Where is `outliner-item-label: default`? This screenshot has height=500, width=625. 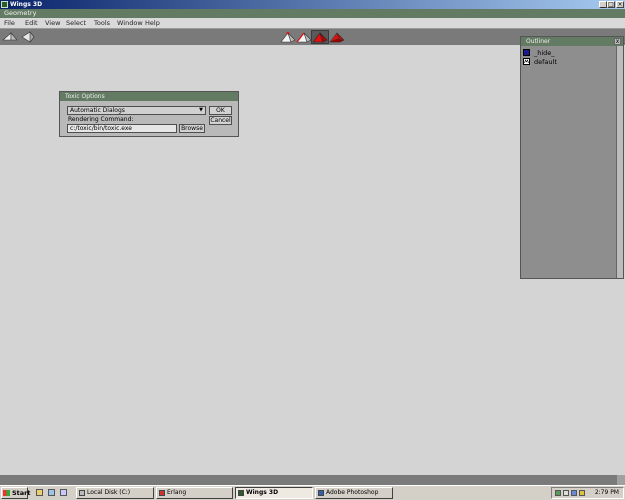 outliner-item-label: default is located at coordinates (545, 62).